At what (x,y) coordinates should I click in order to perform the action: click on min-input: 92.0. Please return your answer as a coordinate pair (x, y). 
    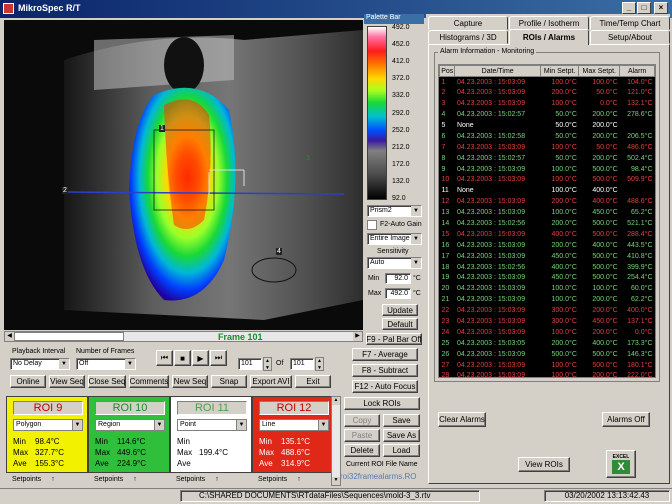
    Looking at the image, I should click on (398, 278).